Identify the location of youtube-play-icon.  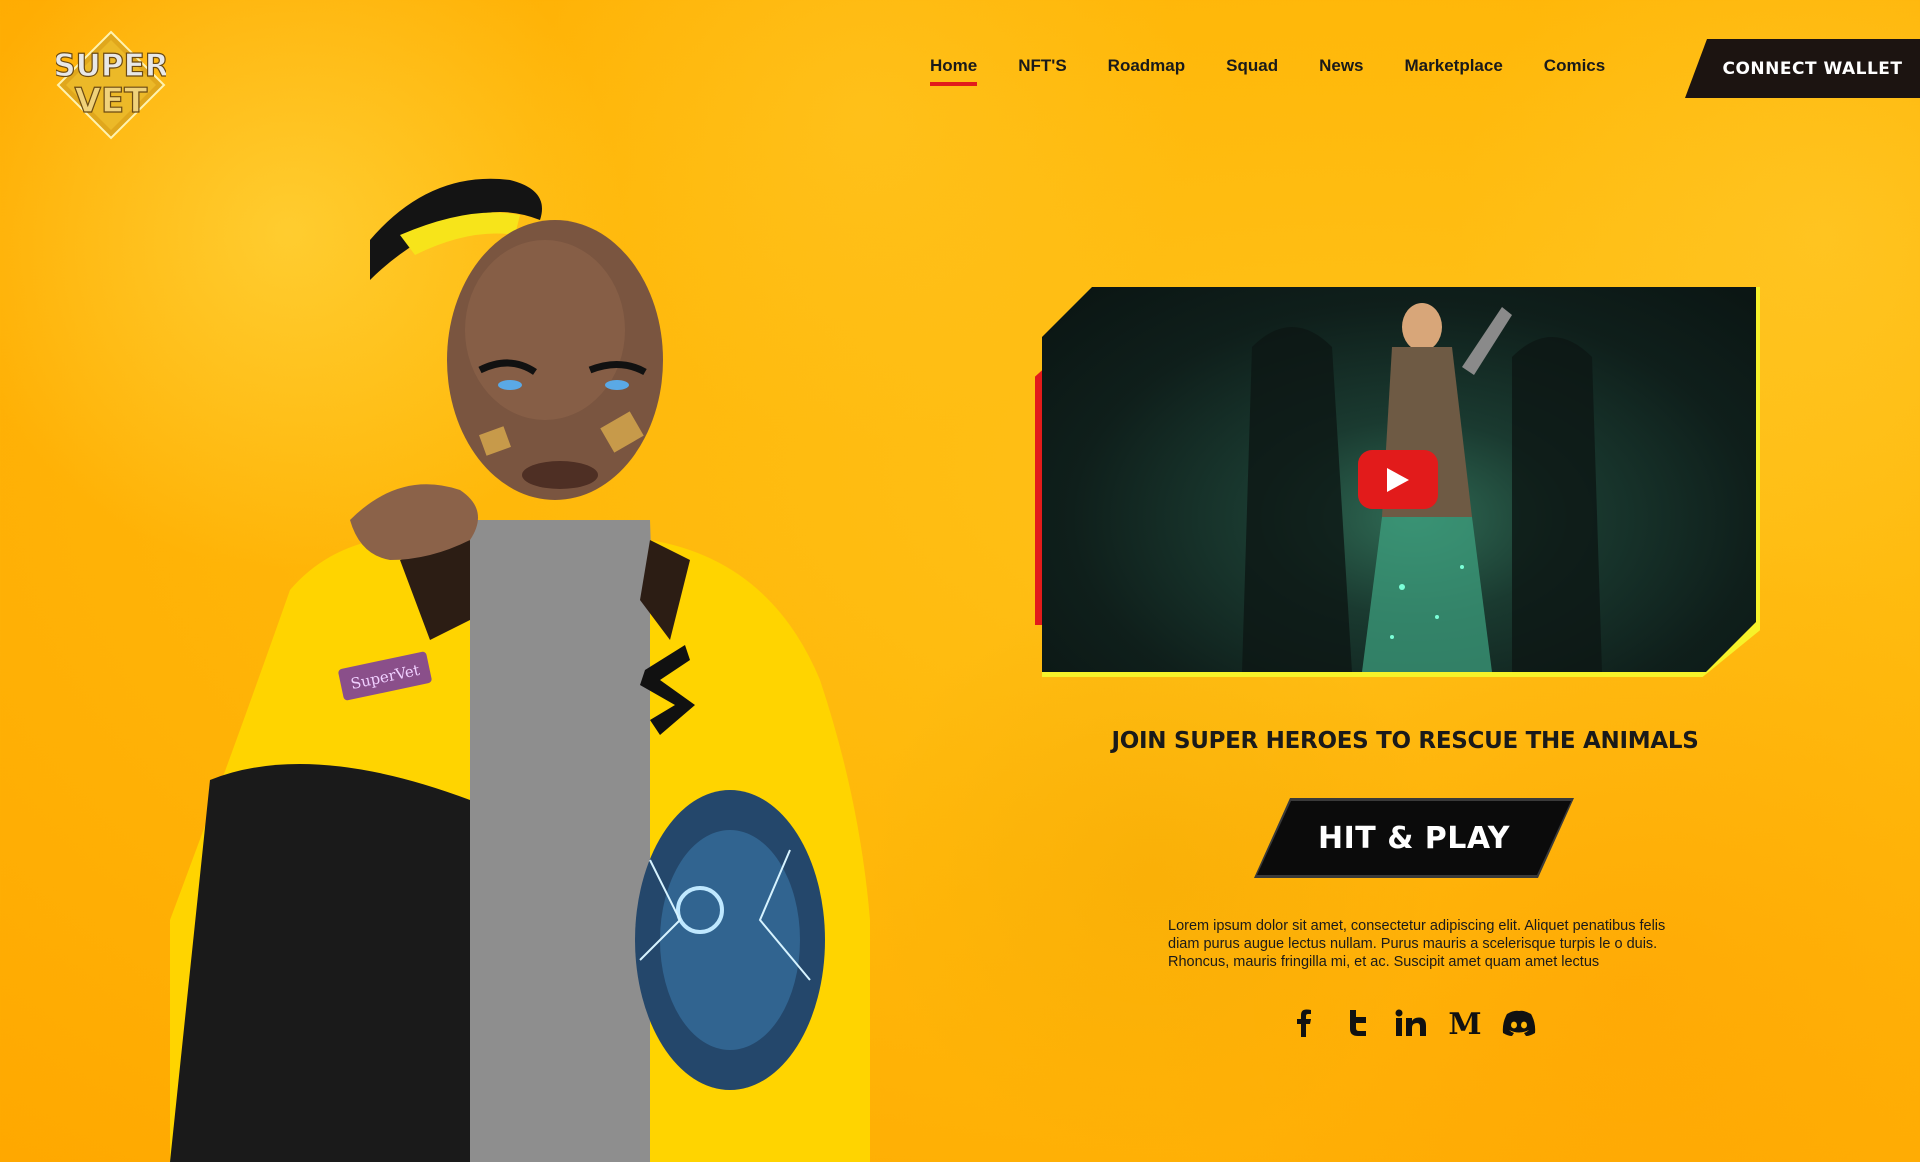
(1398, 479).